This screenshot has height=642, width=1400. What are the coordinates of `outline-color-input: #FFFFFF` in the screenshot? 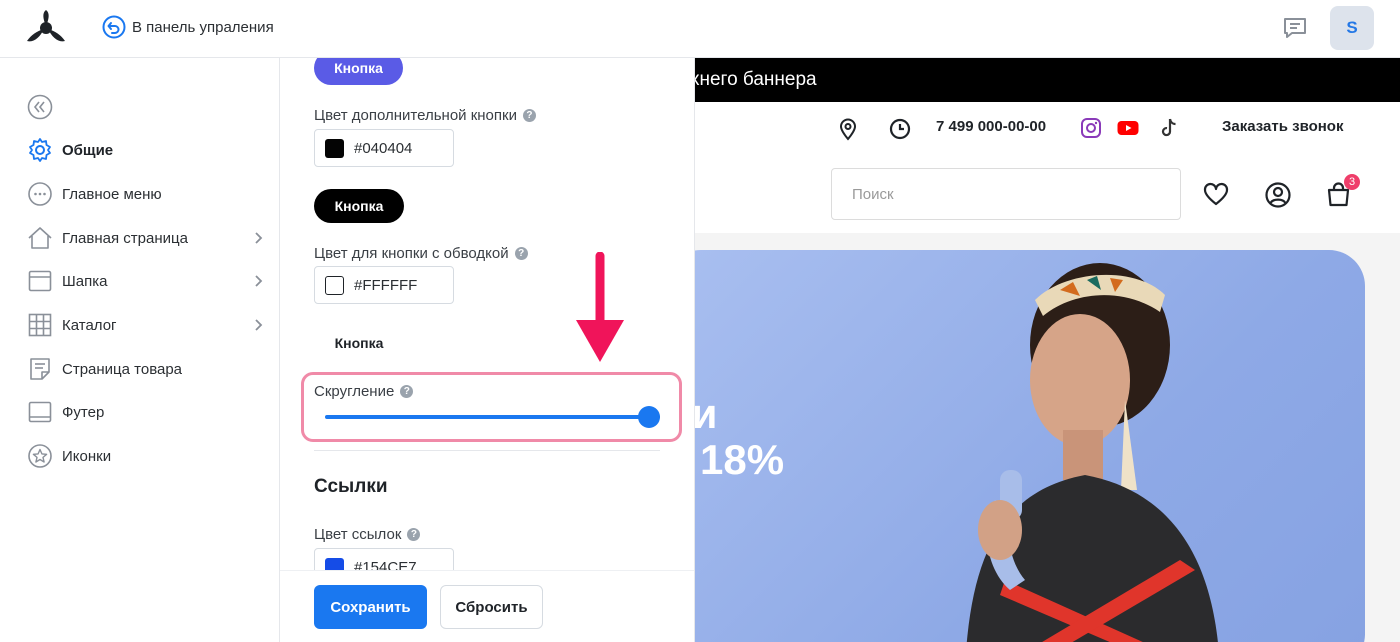 It's located at (384, 285).